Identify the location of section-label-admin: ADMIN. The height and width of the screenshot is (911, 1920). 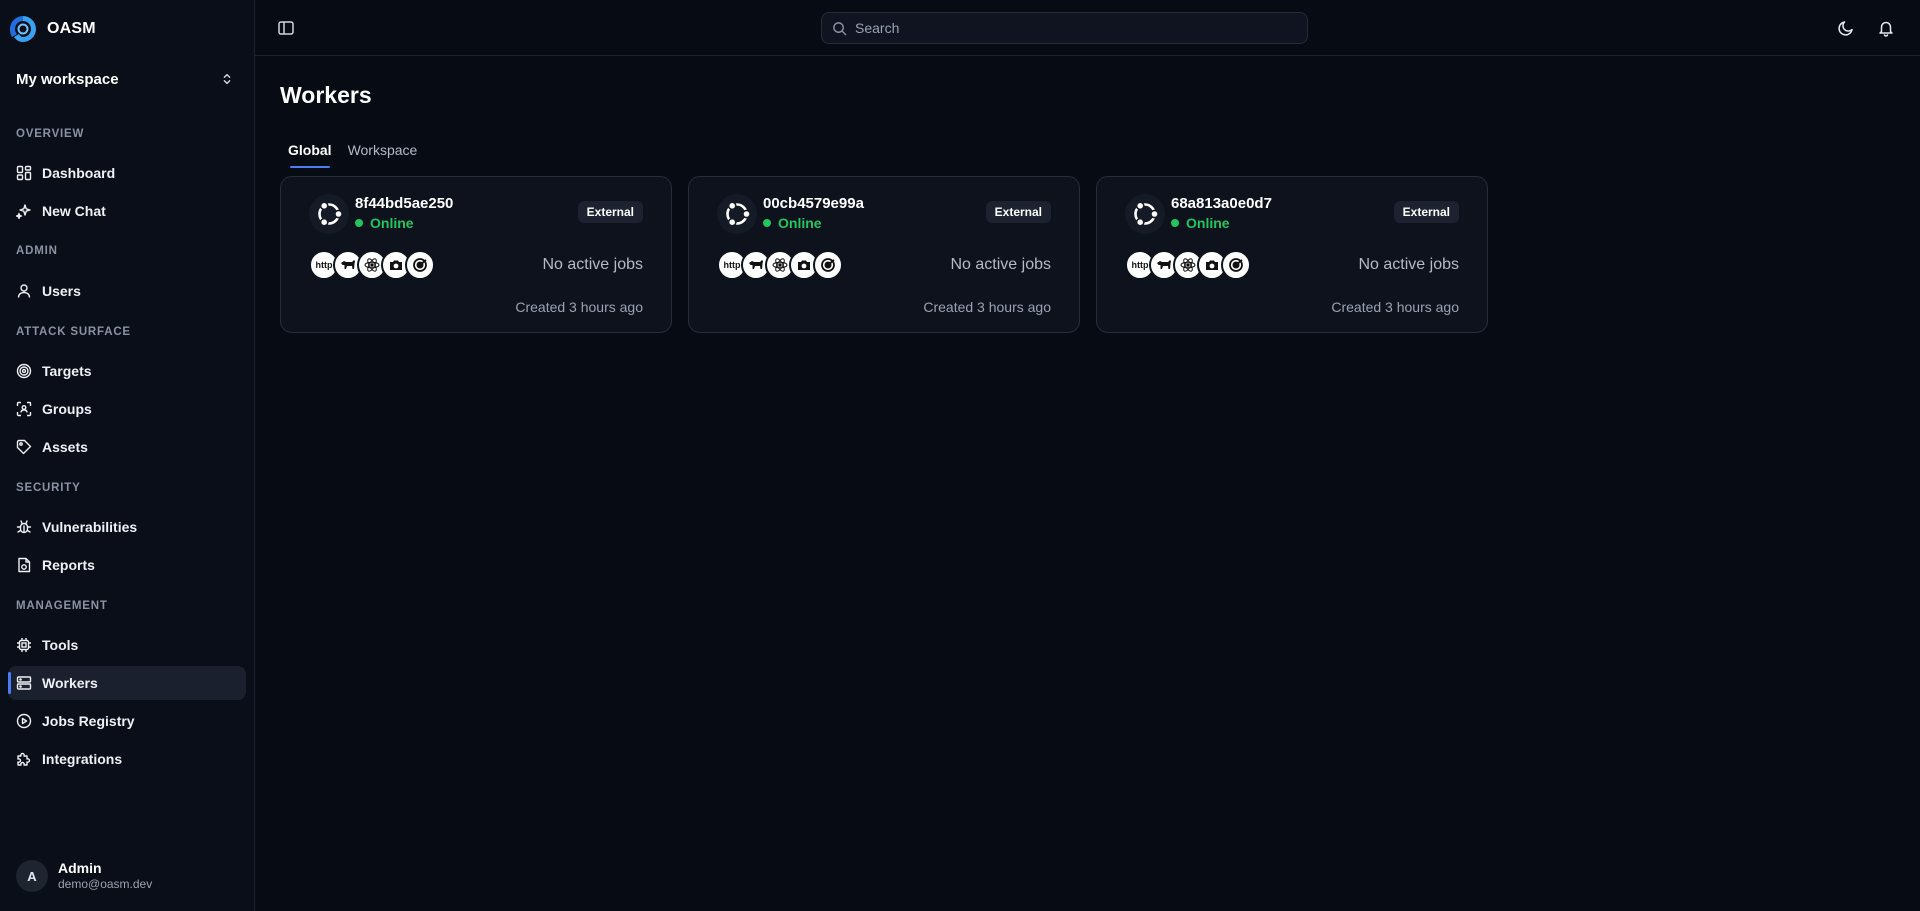
(37, 251).